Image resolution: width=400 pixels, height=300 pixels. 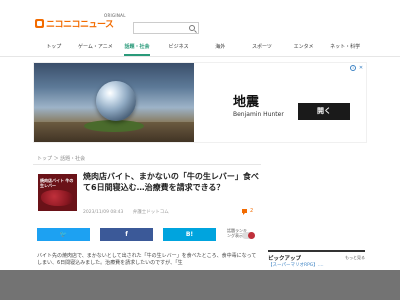 I want to click on logo-mark-icon, so click(x=39, y=23).